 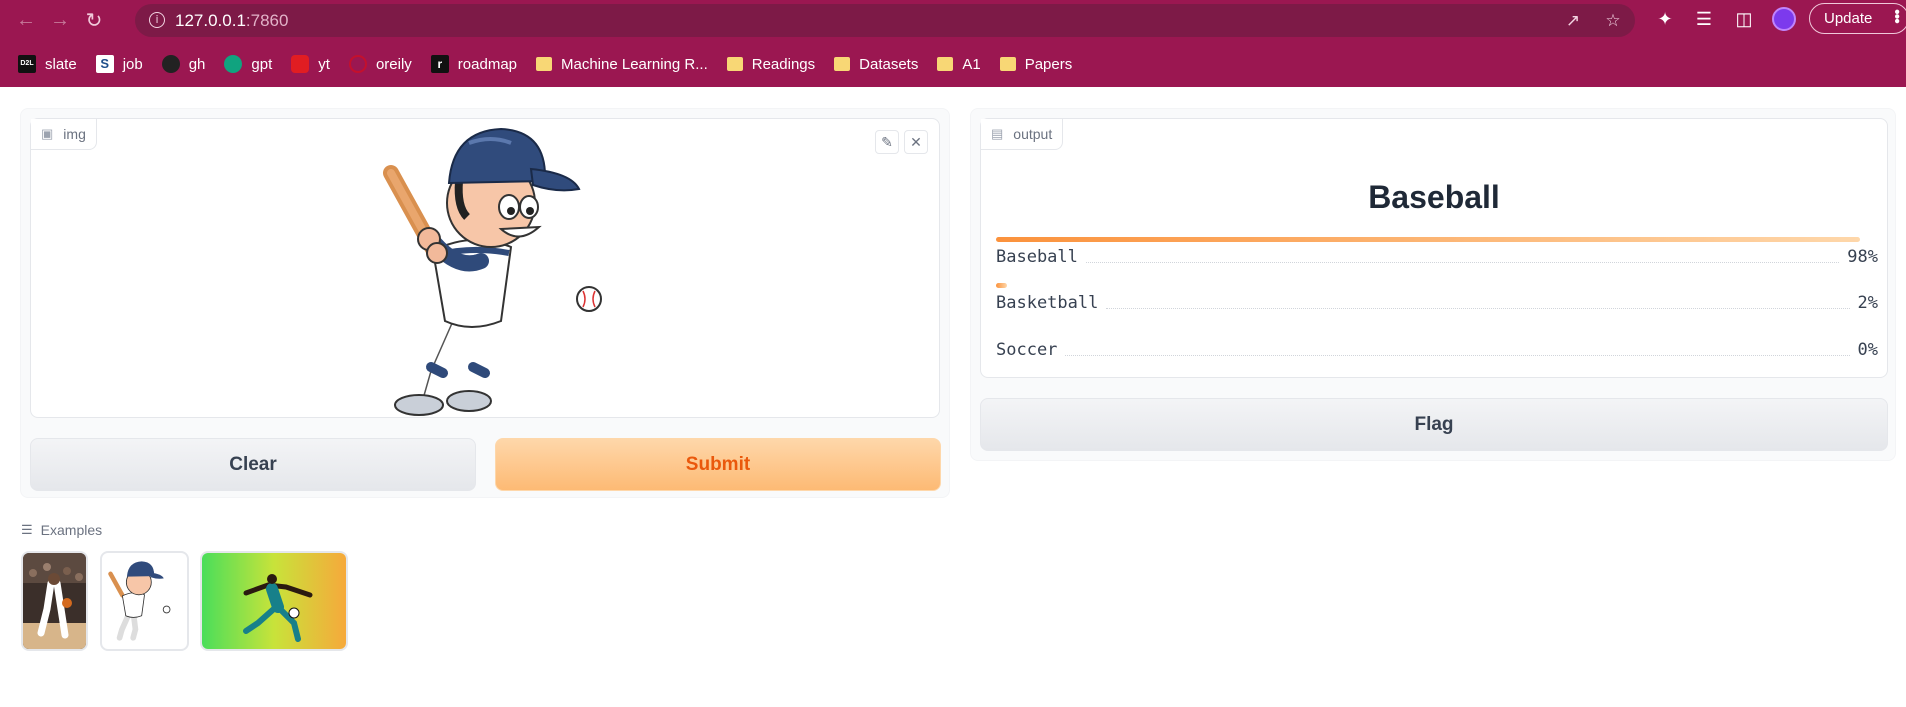 I want to click on clear-button: Clear, so click(x=253, y=464).